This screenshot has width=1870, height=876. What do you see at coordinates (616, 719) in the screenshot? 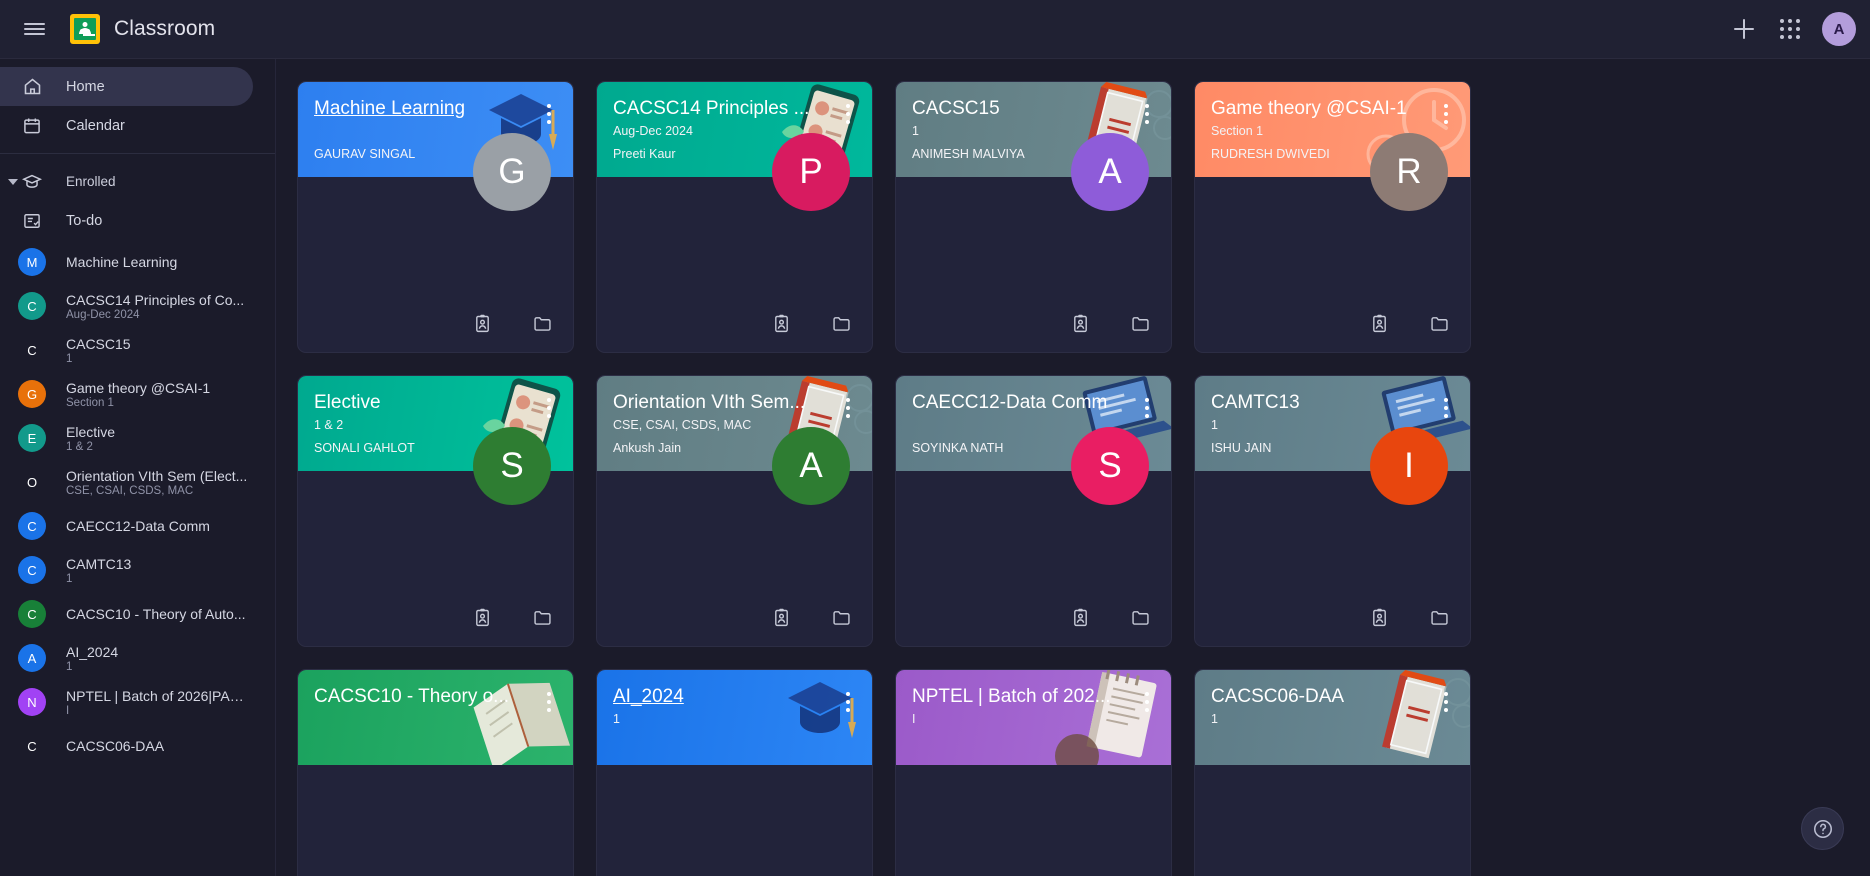
I see `course-card-section: 1` at bounding box center [616, 719].